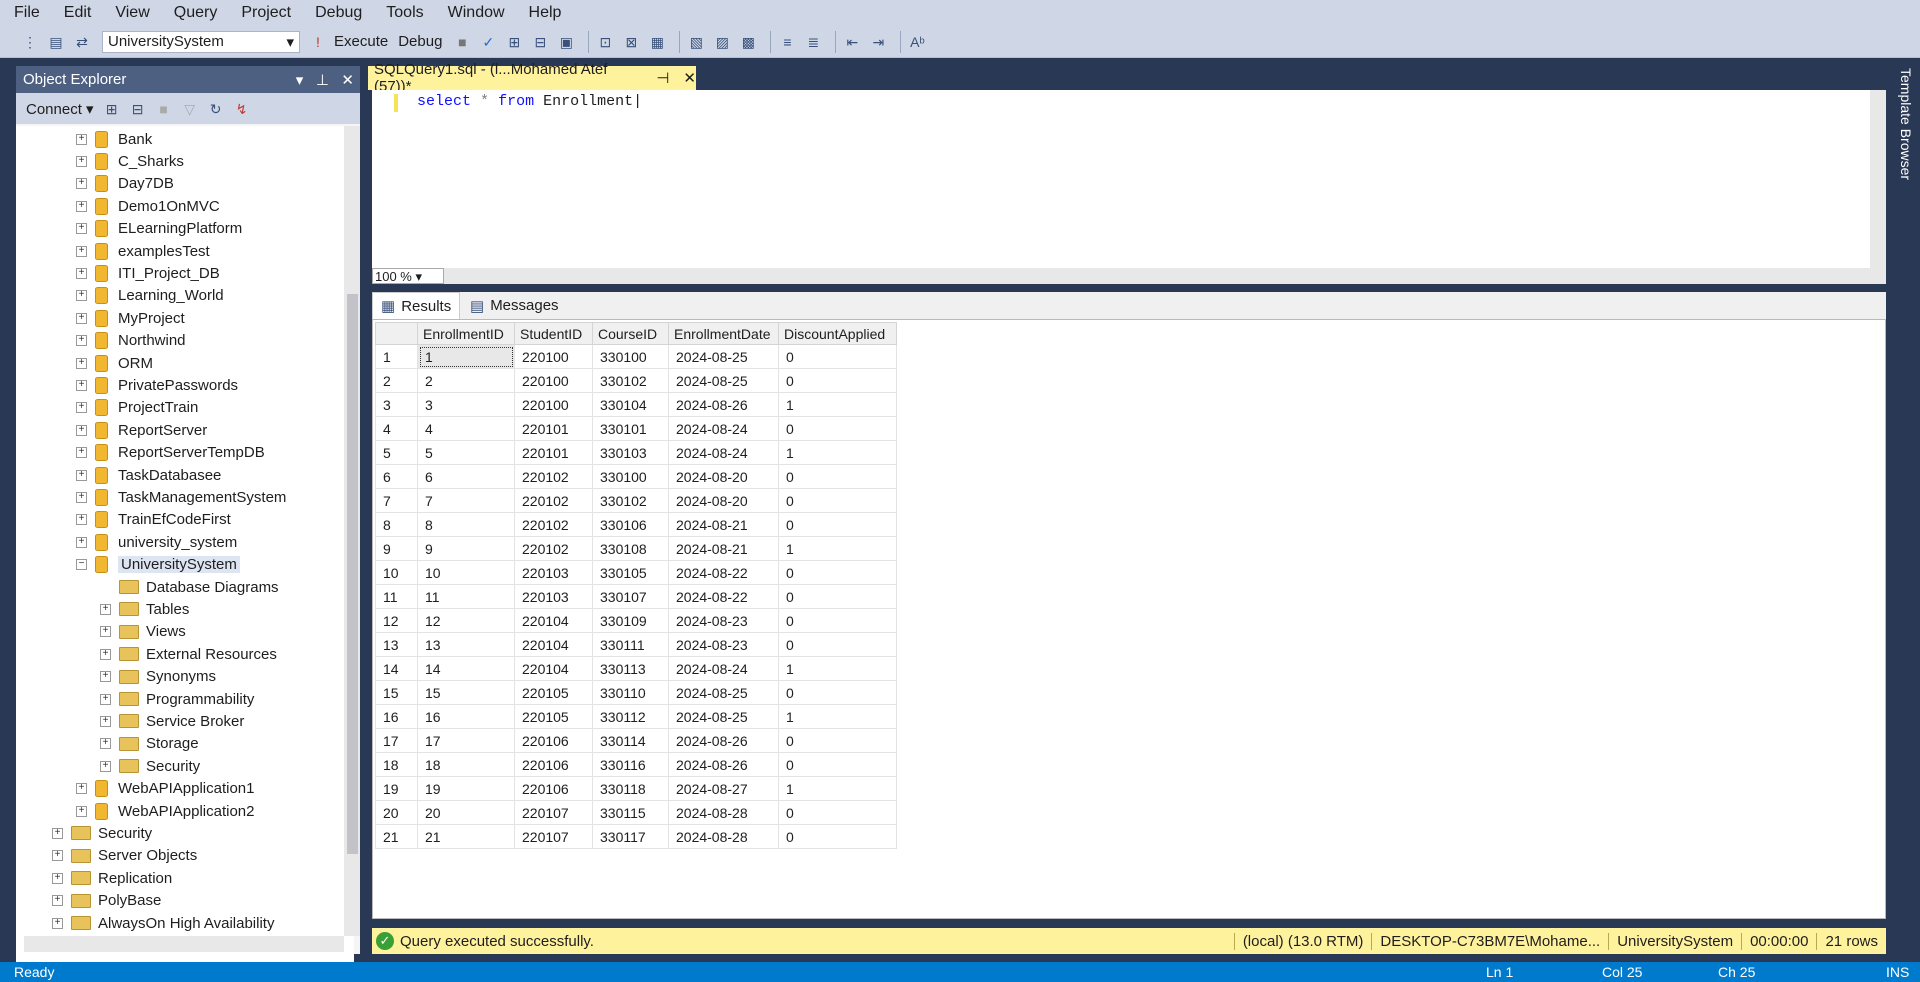 Image resolution: width=1920 pixels, height=982 pixels. Describe the element at coordinates (529, 101) in the screenshot. I see `query-text: select * from Enrollment|` at that location.